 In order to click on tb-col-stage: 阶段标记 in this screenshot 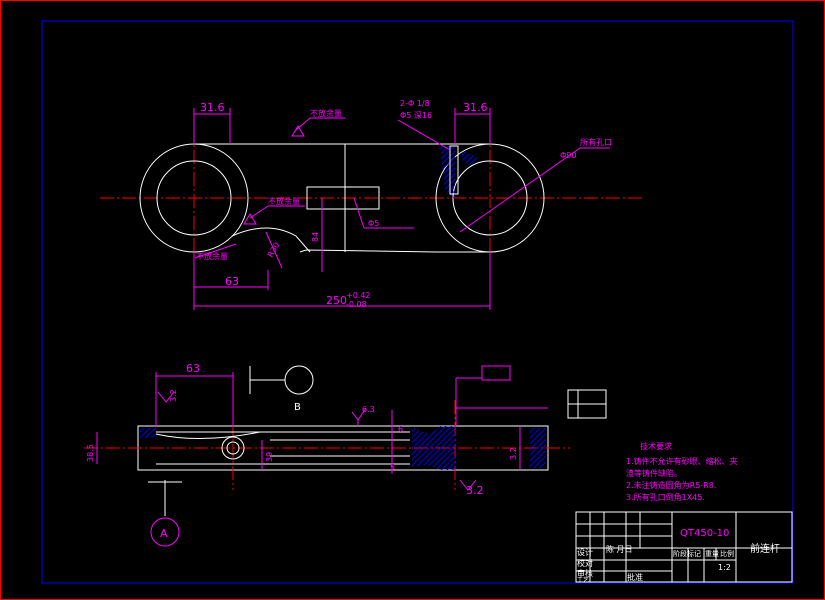, I will do `click(687, 553)`.